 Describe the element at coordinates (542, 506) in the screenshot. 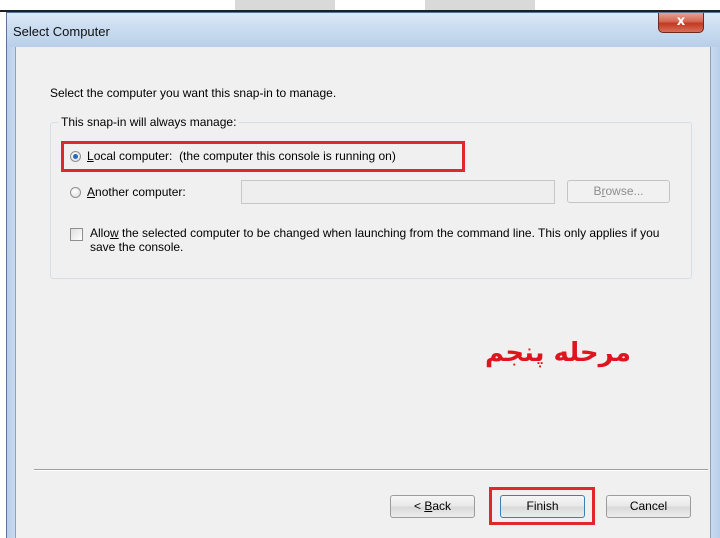

I see `finish-button: Finish` at that location.